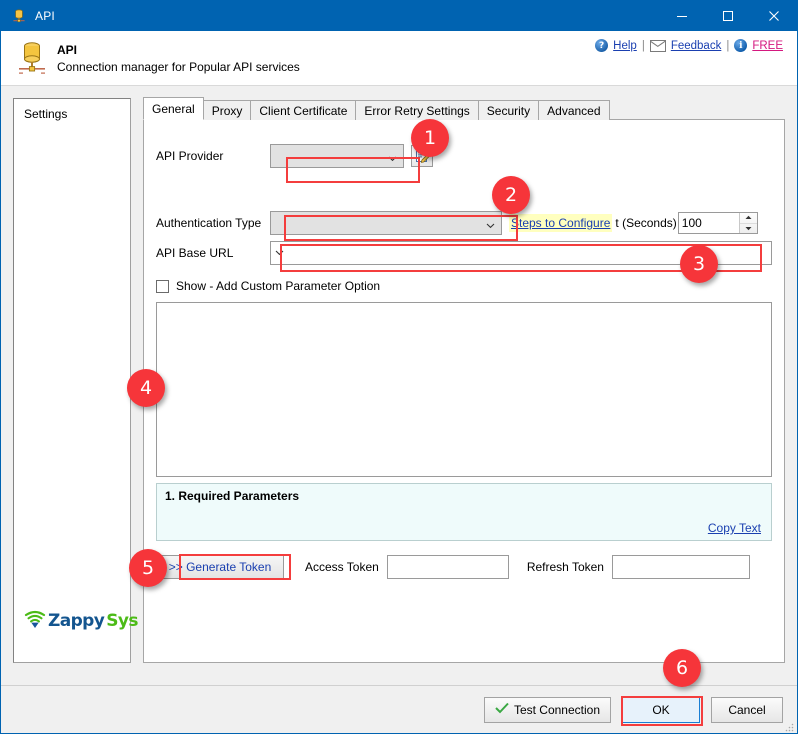 Image resolution: width=798 pixels, height=735 pixels. What do you see at coordinates (748, 218) in the screenshot?
I see `spinner-up-icon` at bounding box center [748, 218].